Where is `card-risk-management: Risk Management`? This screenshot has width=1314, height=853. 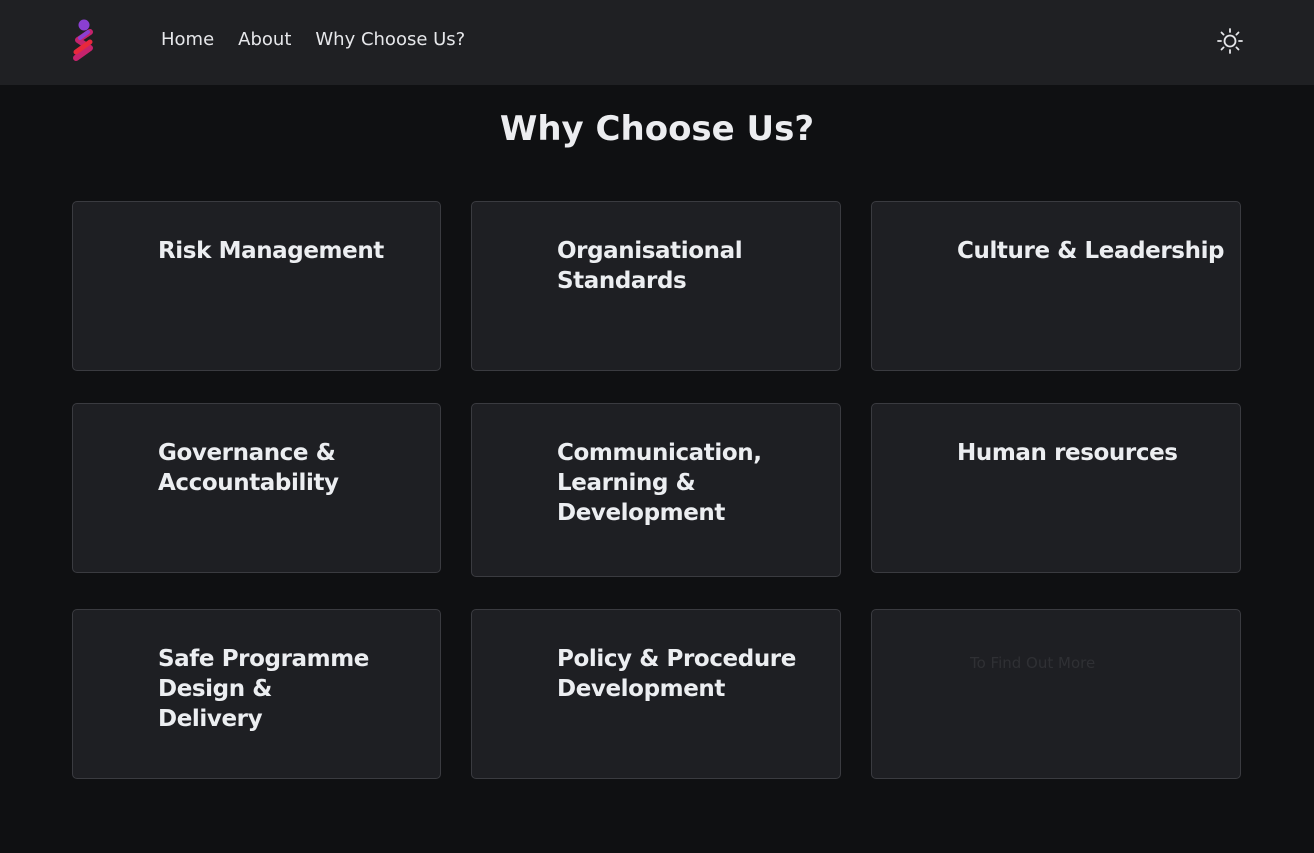
card-risk-management: Risk Management is located at coordinates (256, 286).